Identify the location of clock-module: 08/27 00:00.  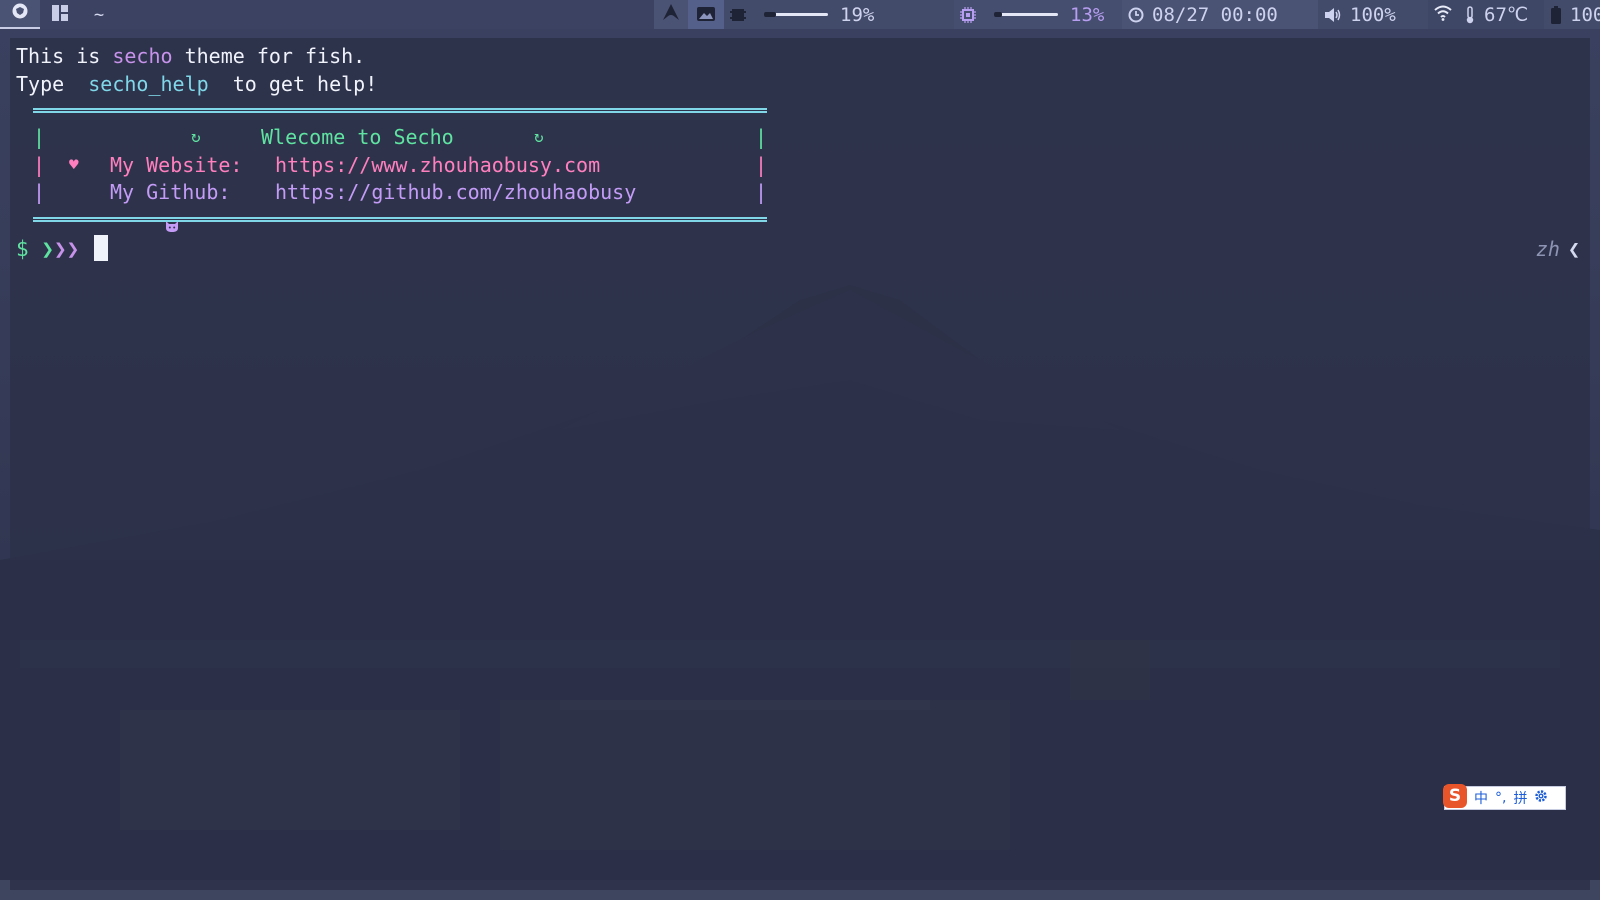
(1220, 14).